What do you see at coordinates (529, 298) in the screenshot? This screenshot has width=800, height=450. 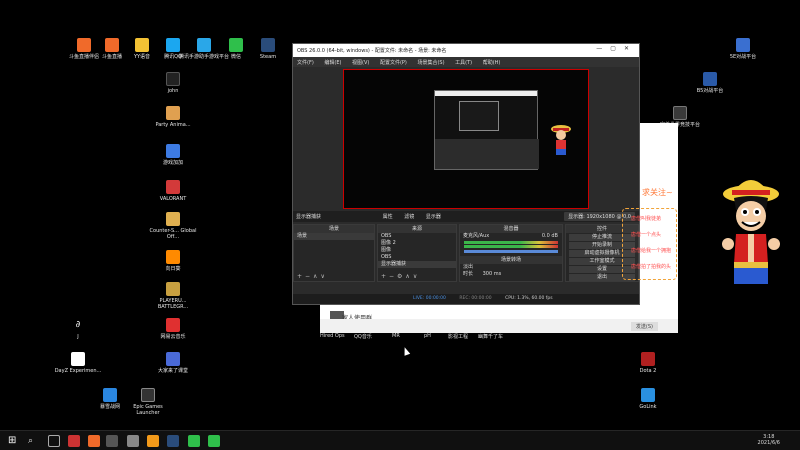 I see `cpu-status: CPU: 1.3%, 60.00 fps` at bounding box center [529, 298].